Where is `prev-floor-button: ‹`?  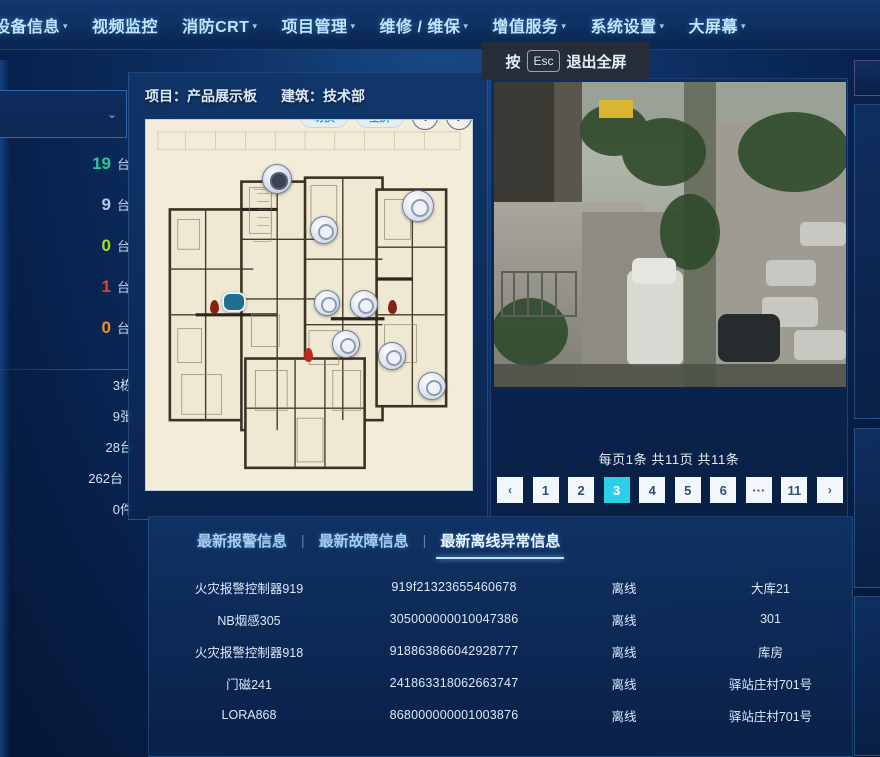
prev-floor-button: ‹ is located at coordinates (425, 125).